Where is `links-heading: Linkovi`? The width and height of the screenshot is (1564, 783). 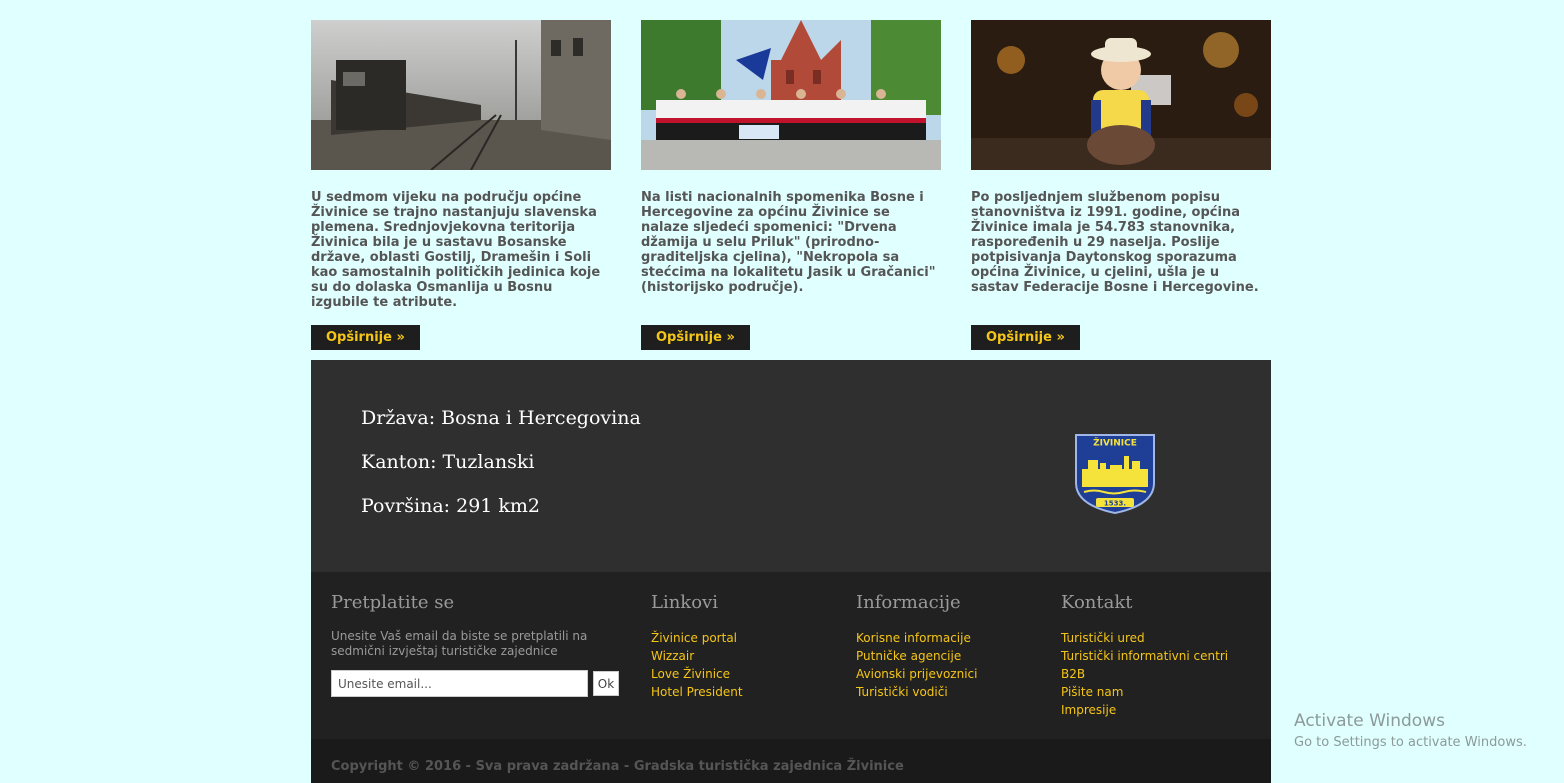 links-heading: Linkovi is located at coordinates (684, 602).